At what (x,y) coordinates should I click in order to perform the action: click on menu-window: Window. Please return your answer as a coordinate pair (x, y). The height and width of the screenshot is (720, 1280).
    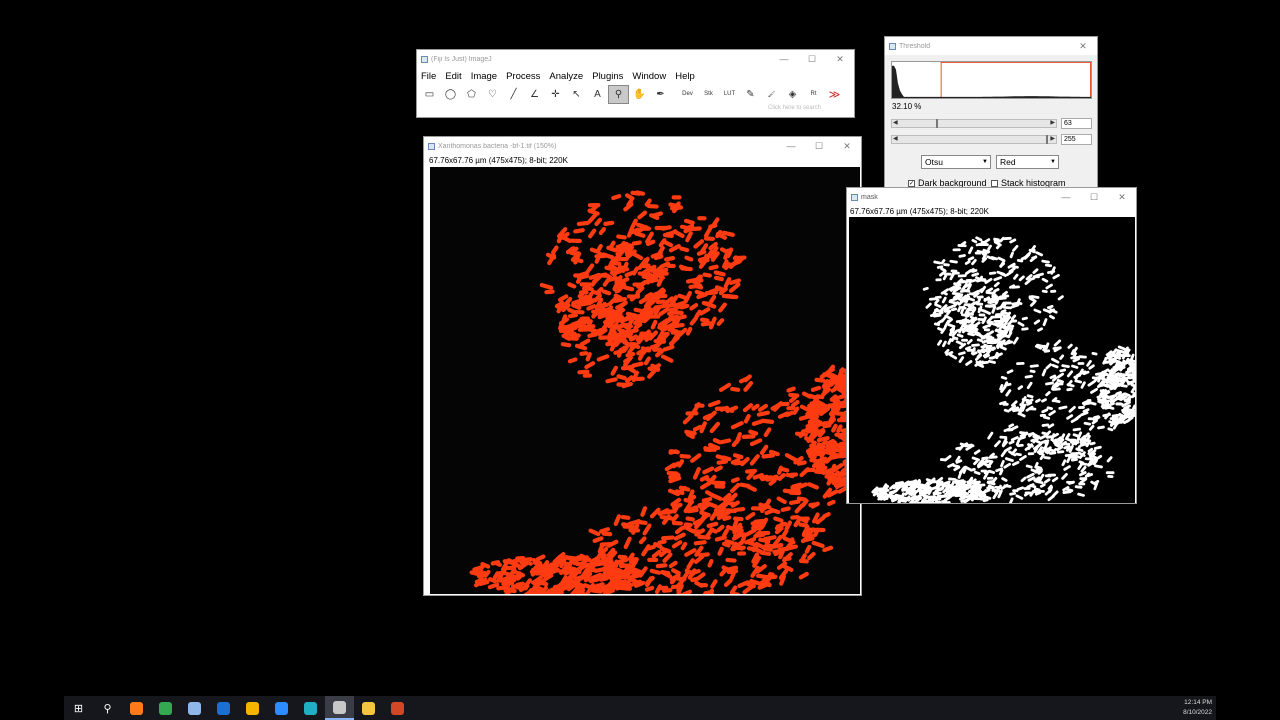
    Looking at the image, I should click on (649, 76).